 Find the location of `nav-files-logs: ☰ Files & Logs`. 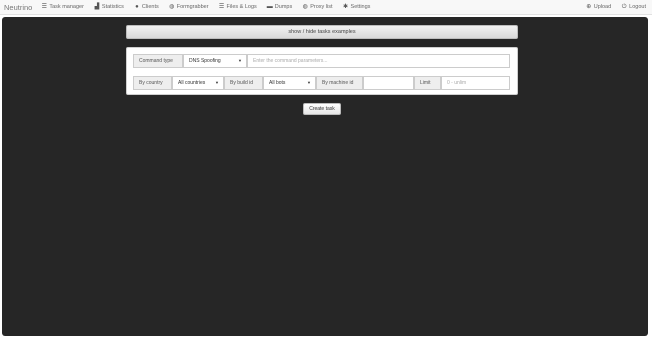

nav-files-logs: ☰ Files & Logs is located at coordinates (238, 7).